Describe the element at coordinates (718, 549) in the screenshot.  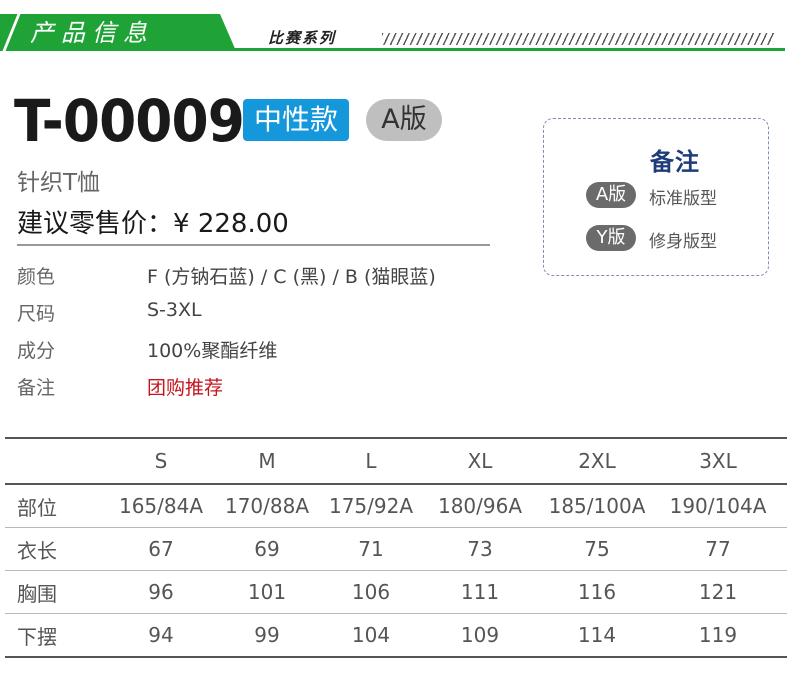
I see `table-cell: 77` at that location.